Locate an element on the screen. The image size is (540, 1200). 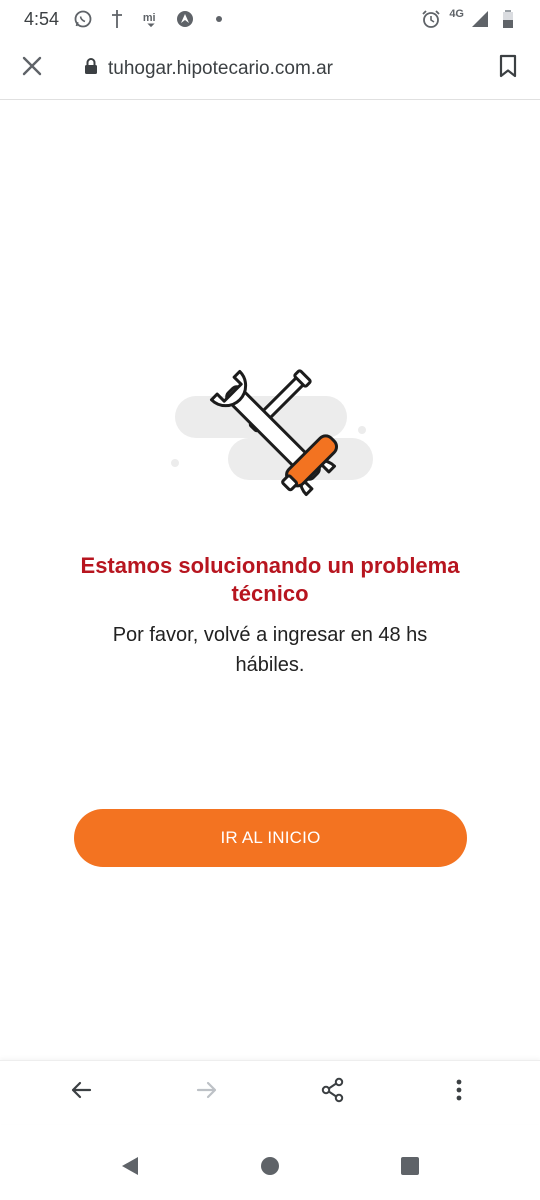
cross-icon is located at coordinates (117, 19).